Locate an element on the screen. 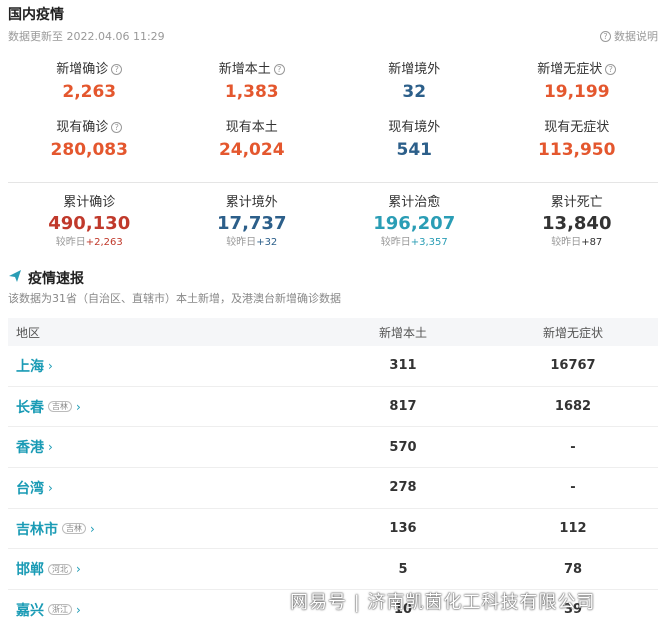  total-imported: 累计境外 17,737 较昨日+32 is located at coordinates (252, 222).